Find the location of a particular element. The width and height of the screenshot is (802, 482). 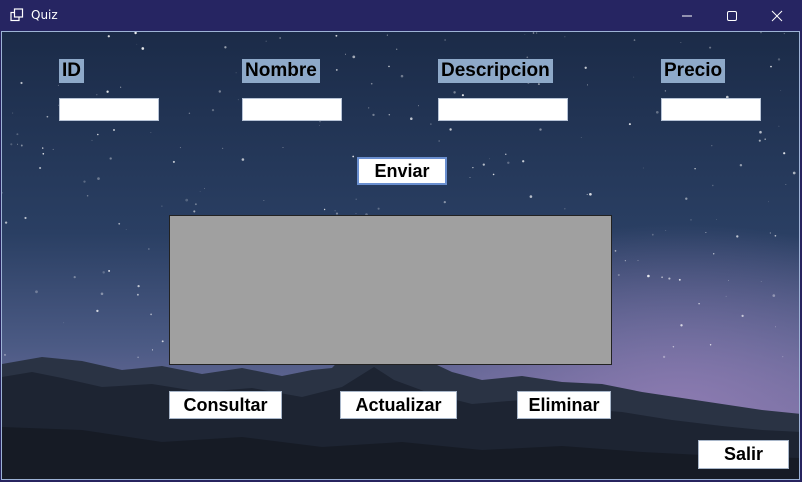

precio-input is located at coordinates (711, 109).